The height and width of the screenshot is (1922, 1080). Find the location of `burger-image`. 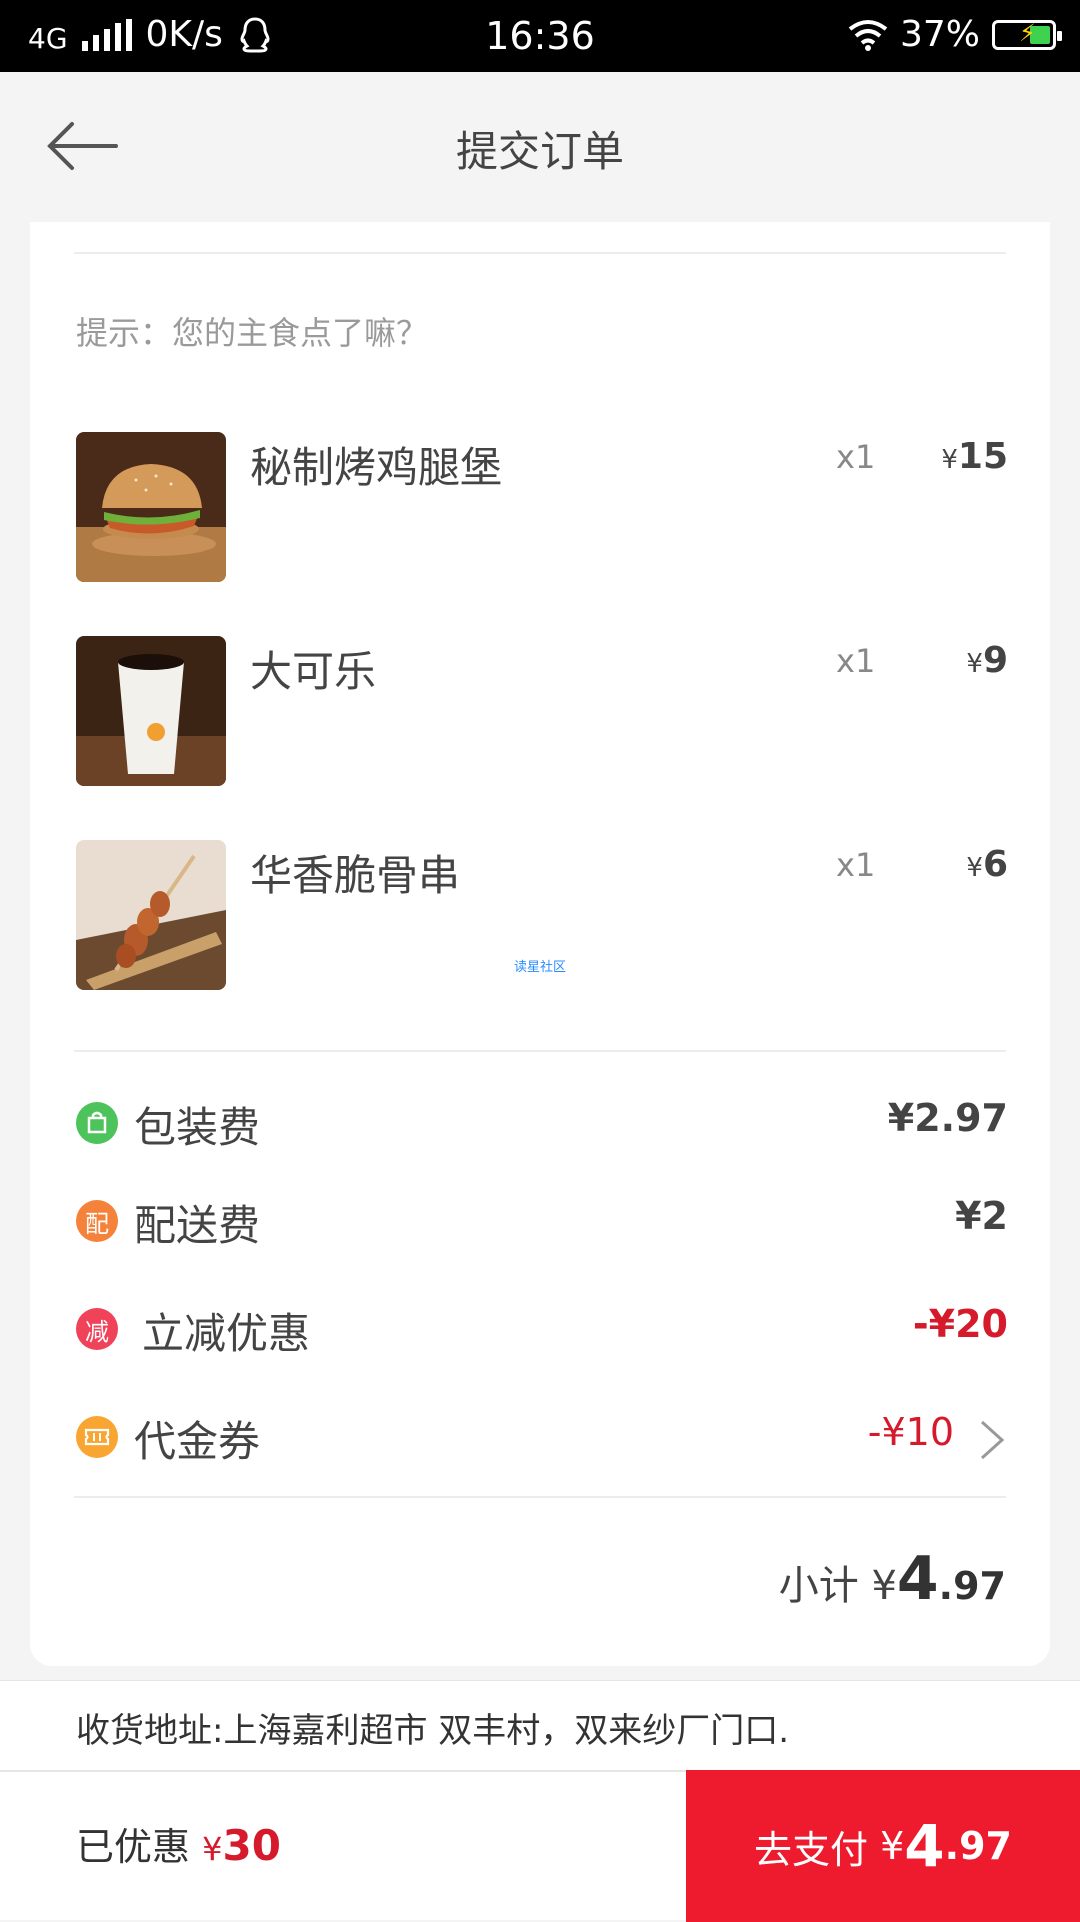

burger-image is located at coordinates (151, 507).